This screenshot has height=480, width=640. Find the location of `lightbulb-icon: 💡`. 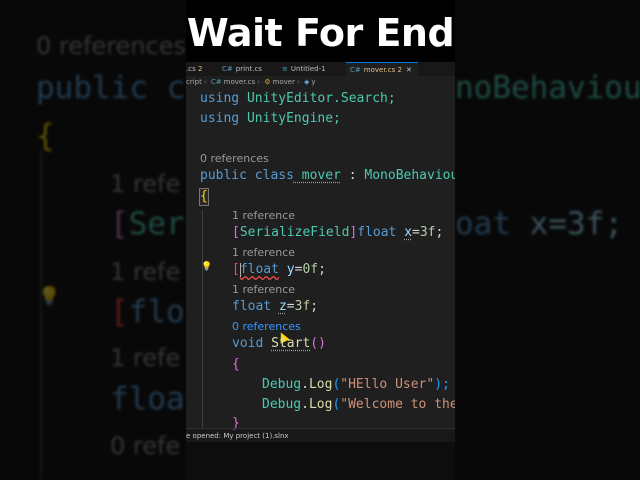

lightbulb-icon: 💡 is located at coordinates (206, 267).